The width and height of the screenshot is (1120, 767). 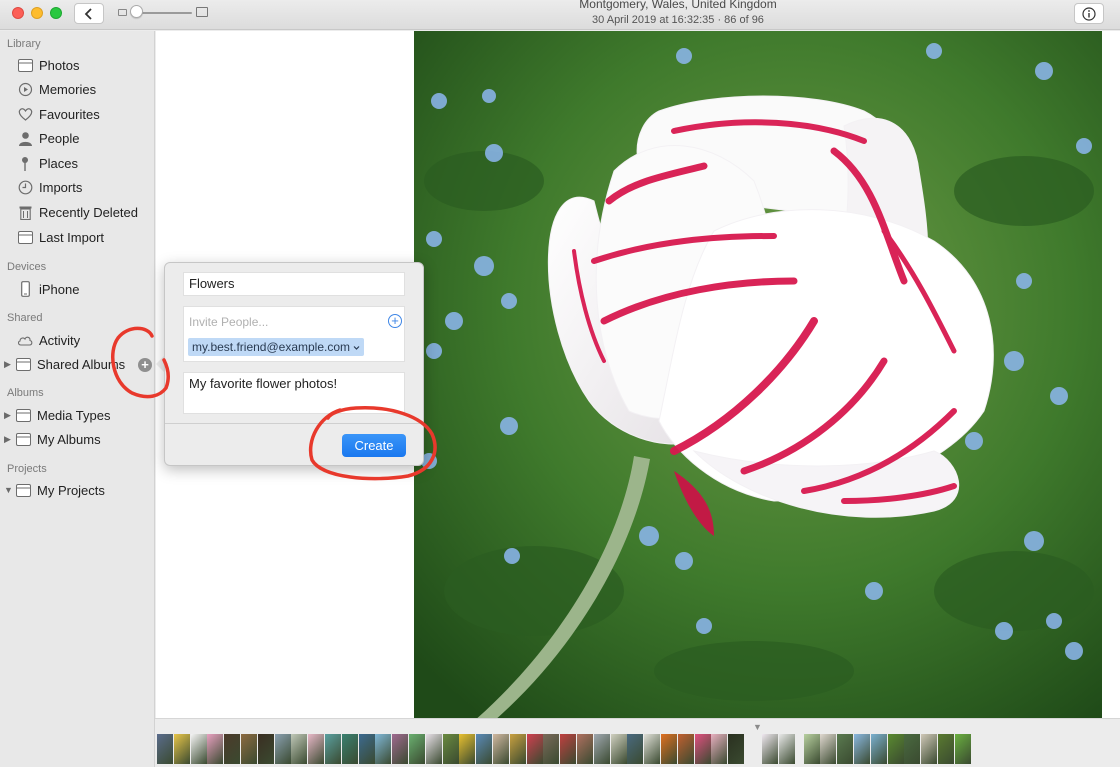 I want to click on sidebar-item-label: Activity, so click(x=60, y=340).